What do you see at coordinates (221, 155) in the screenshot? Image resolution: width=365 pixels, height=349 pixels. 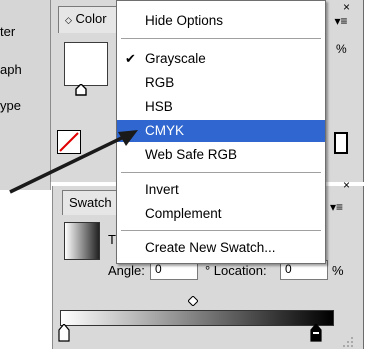 I see `menu-item-web-safe-rgb: Web Safe RGB` at bounding box center [221, 155].